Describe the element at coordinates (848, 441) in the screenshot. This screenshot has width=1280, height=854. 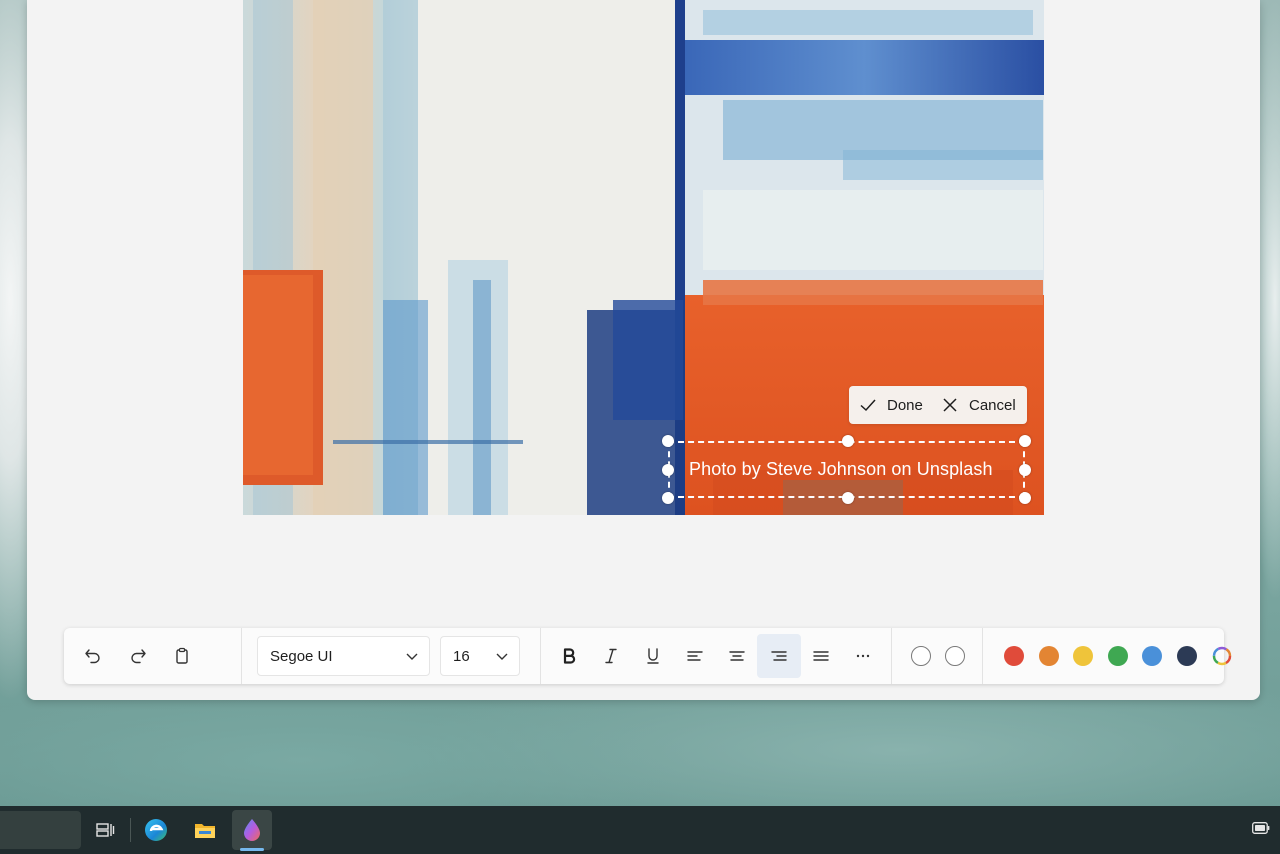
I see `resize-handle-top` at that location.